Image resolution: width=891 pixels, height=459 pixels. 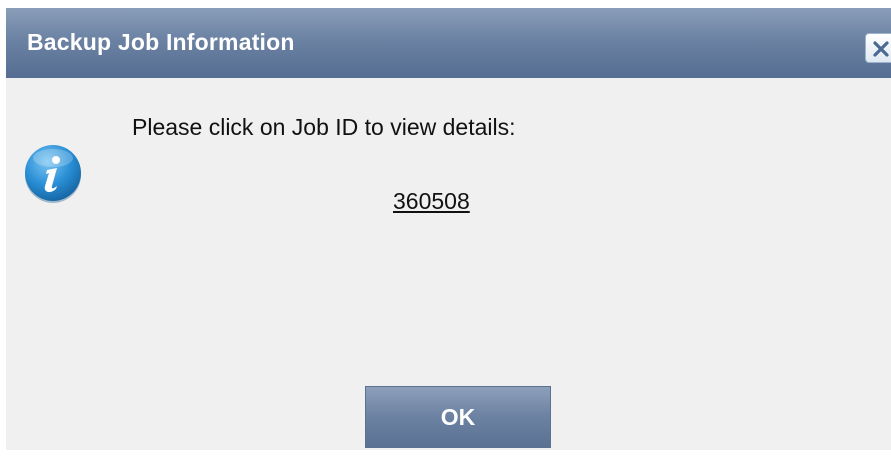 I want to click on ok-button: OK, so click(x=458, y=417).